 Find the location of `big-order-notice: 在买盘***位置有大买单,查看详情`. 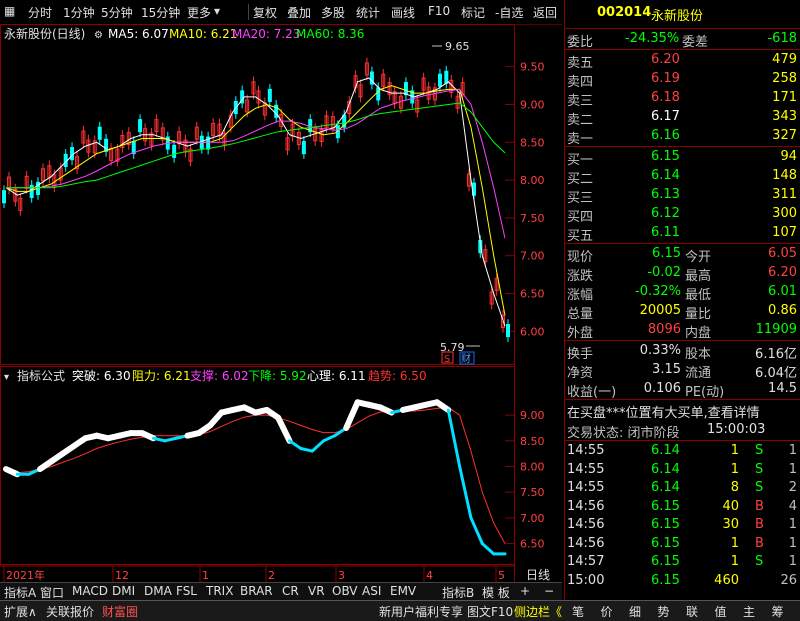

big-order-notice: 在买盘***位置有大买单,查看详情 is located at coordinates (682, 411).